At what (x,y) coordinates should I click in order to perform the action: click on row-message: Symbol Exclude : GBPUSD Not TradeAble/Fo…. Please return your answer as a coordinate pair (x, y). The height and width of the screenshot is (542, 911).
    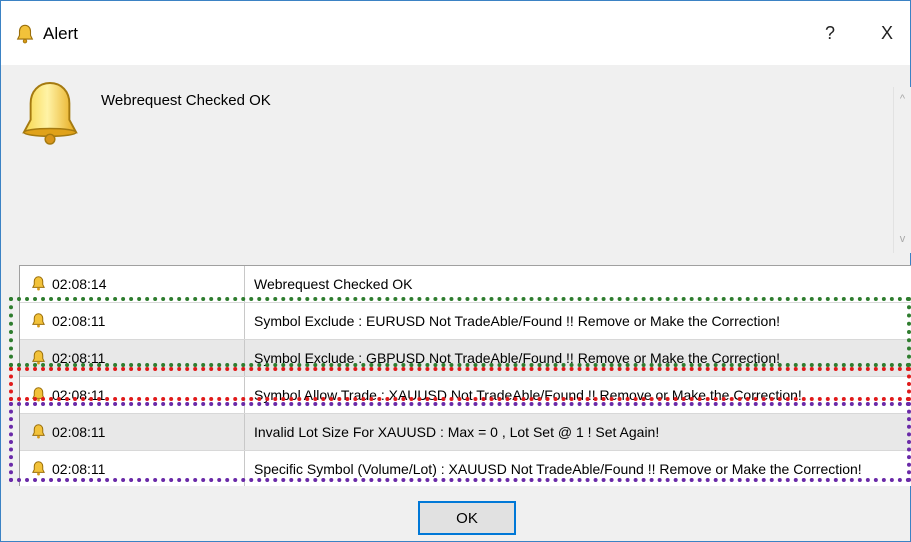
    Looking at the image, I should click on (517, 358).